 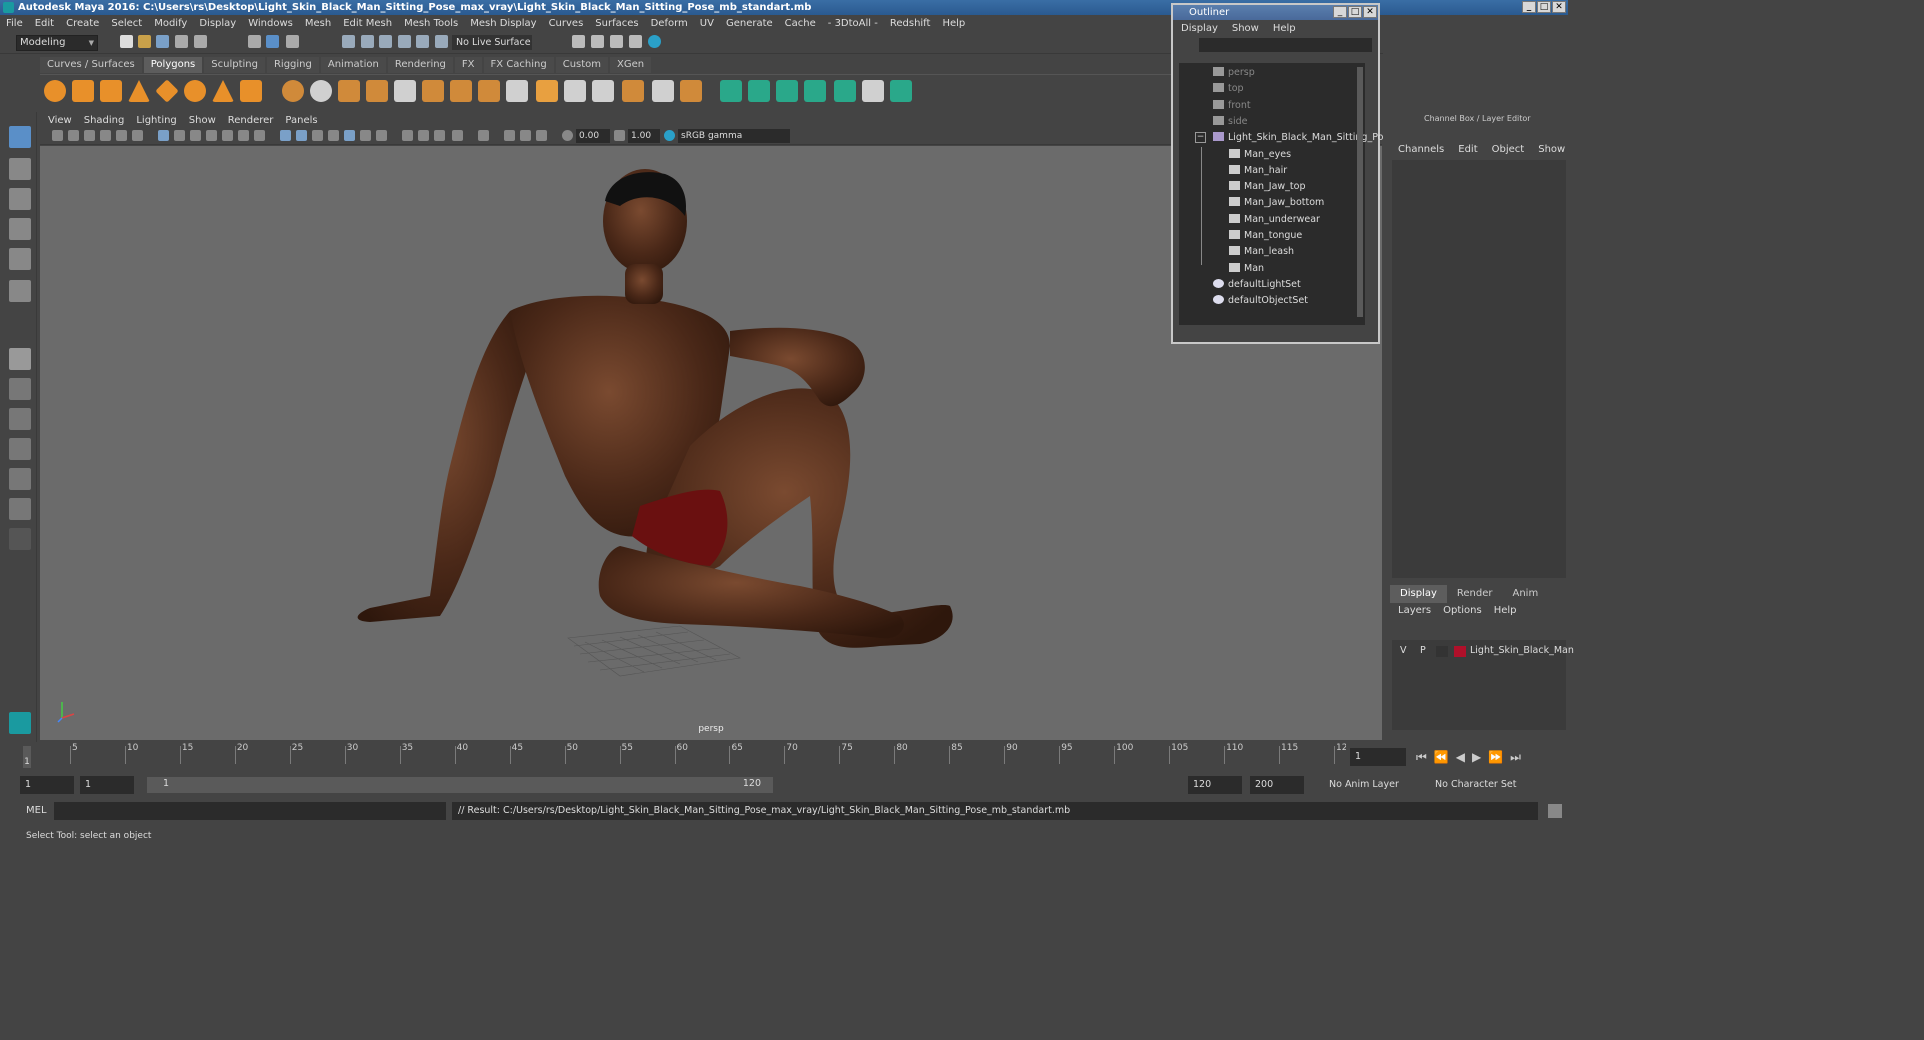 What do you see at coordinates (47, 785) in the screenshot?
I see `animation-start-field: 1` at bounding box center [47, 785].